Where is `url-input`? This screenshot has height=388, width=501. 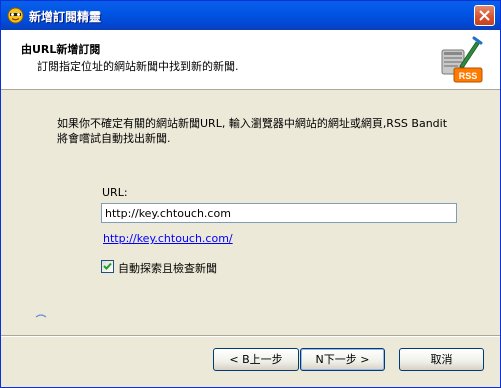 url-input is located at coordinates (279, 213).